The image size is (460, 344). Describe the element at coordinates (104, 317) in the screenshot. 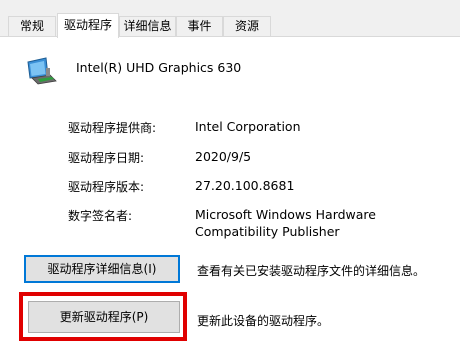

I see `update-driver-button: 更新驱动程序(P)` at that location.